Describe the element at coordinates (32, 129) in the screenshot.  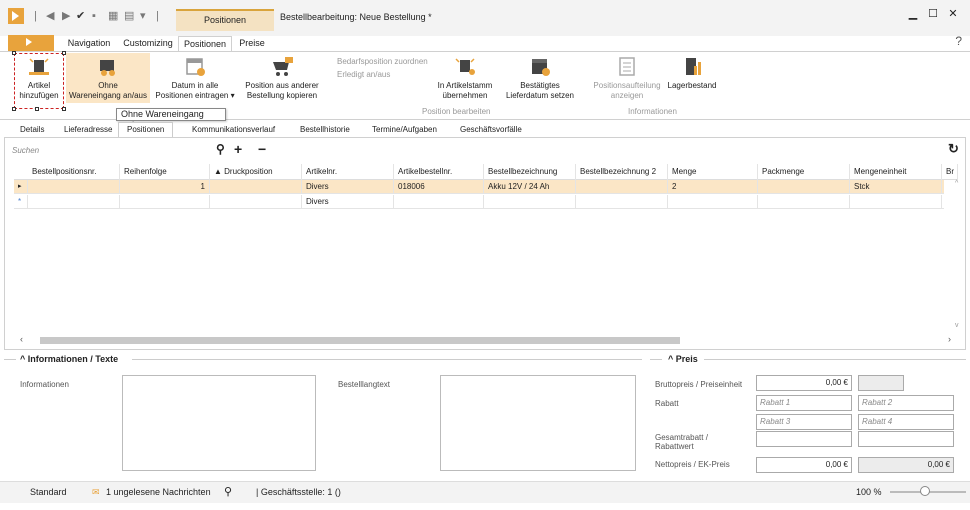
I see `tab-details: Details` at that location.